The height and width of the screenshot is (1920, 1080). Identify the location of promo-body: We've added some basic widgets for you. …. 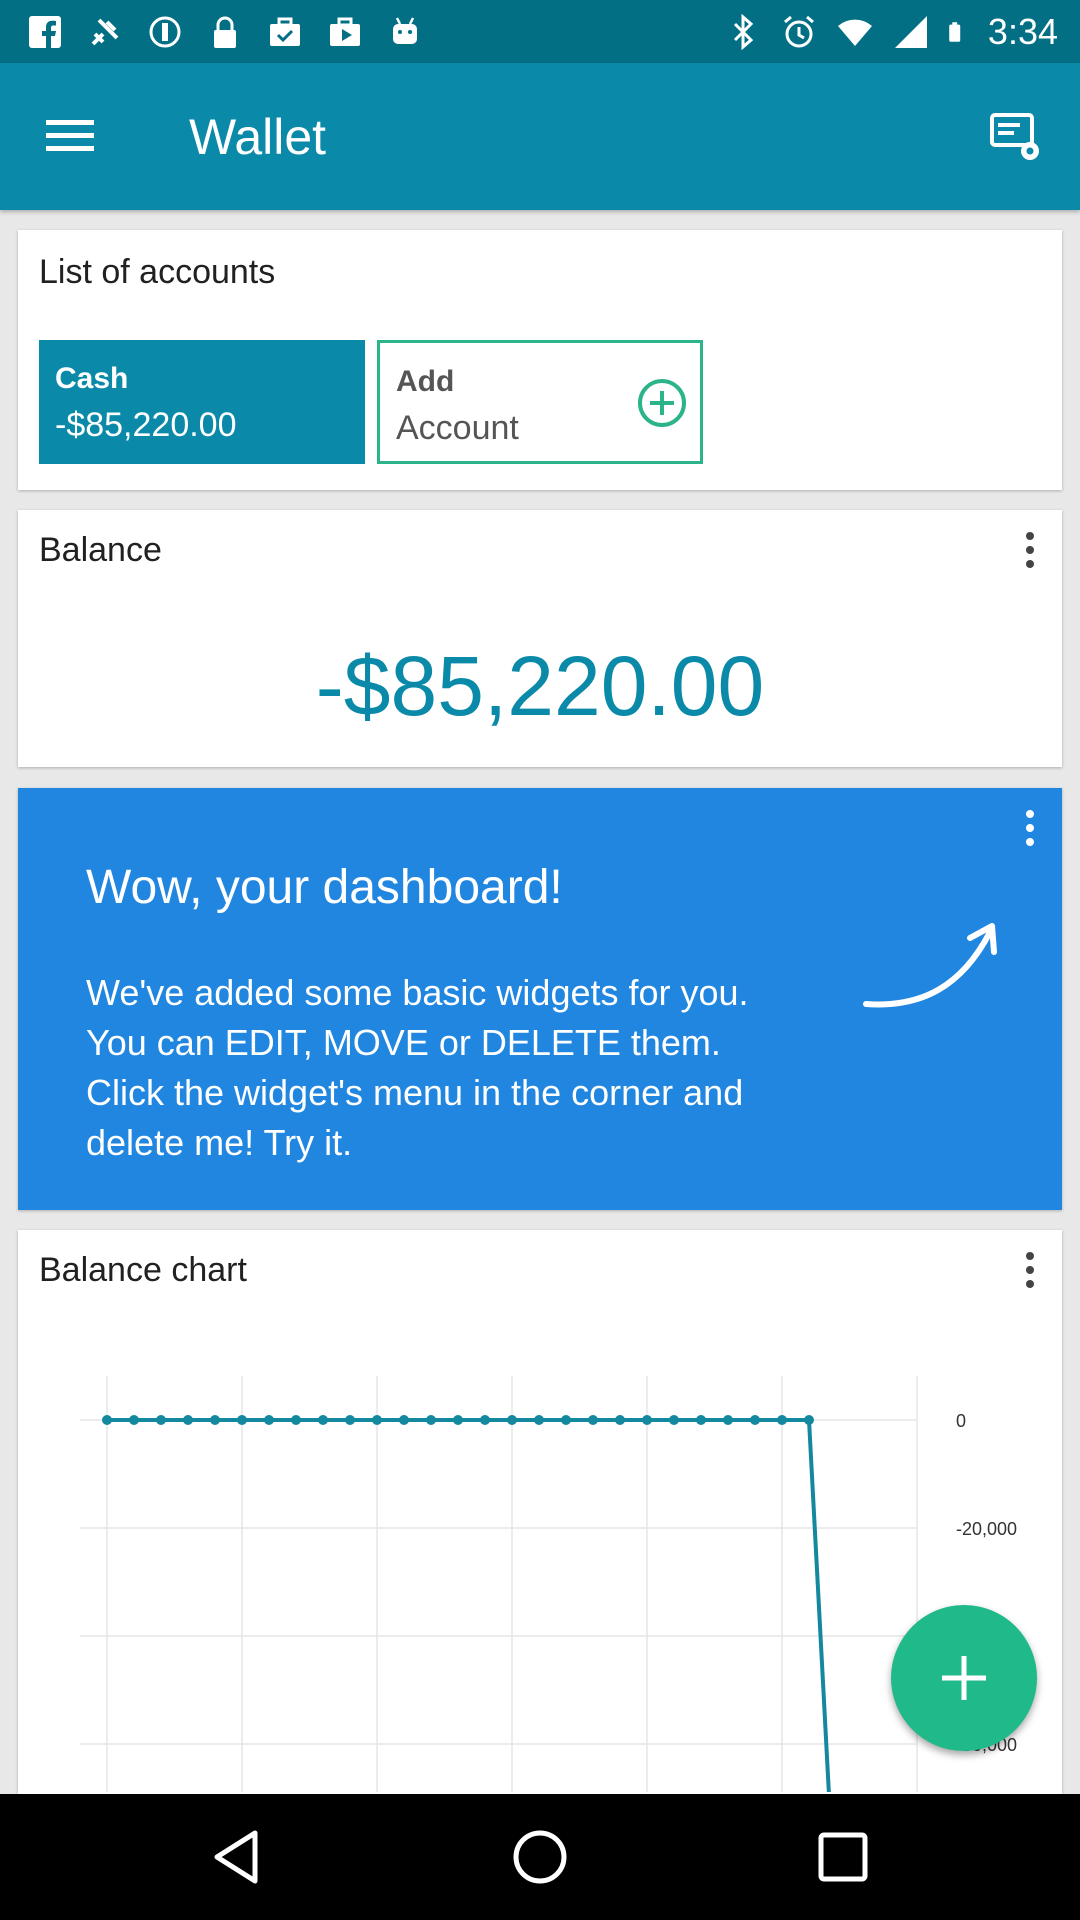
(417, 1067).